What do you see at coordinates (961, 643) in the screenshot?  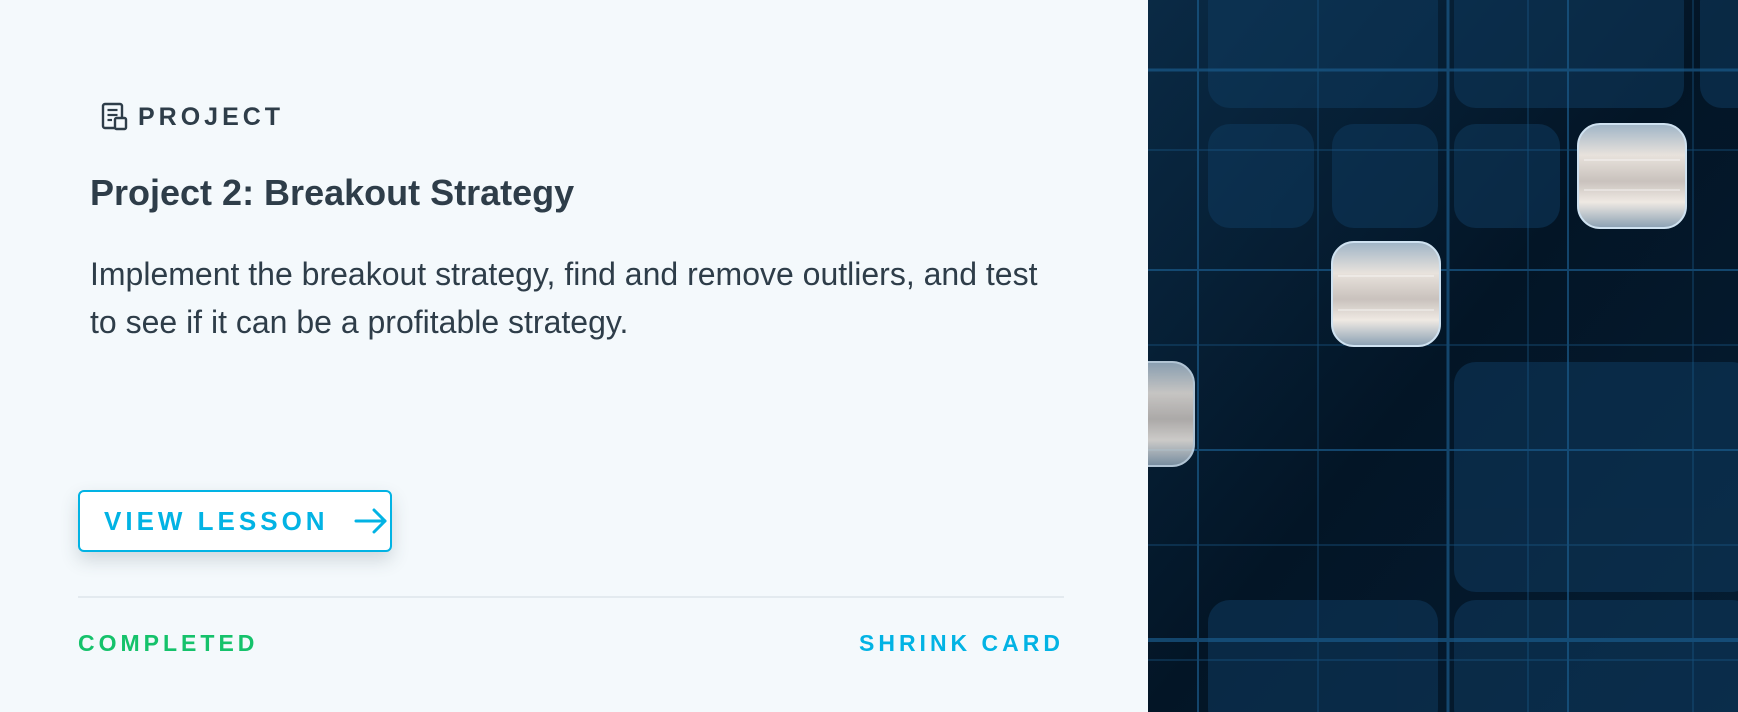 I see `shrink-card-button: SHRINK CARD` at bounding box center [961, 643].